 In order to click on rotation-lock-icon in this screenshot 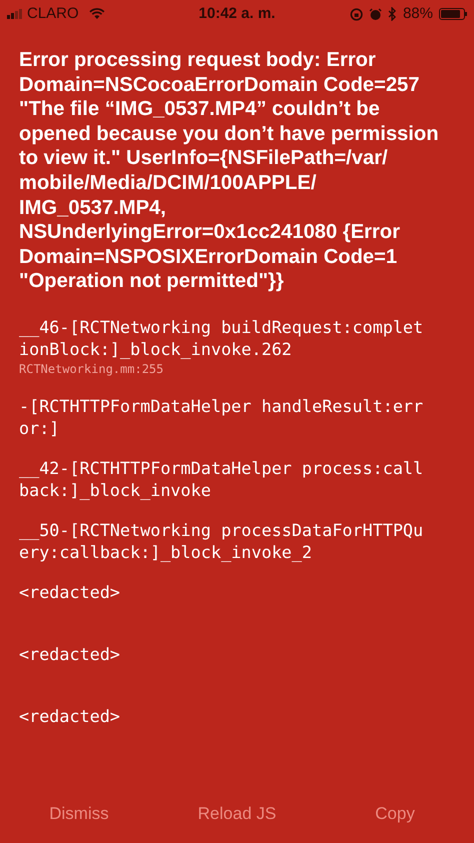, I will do `click(356, 14)`.